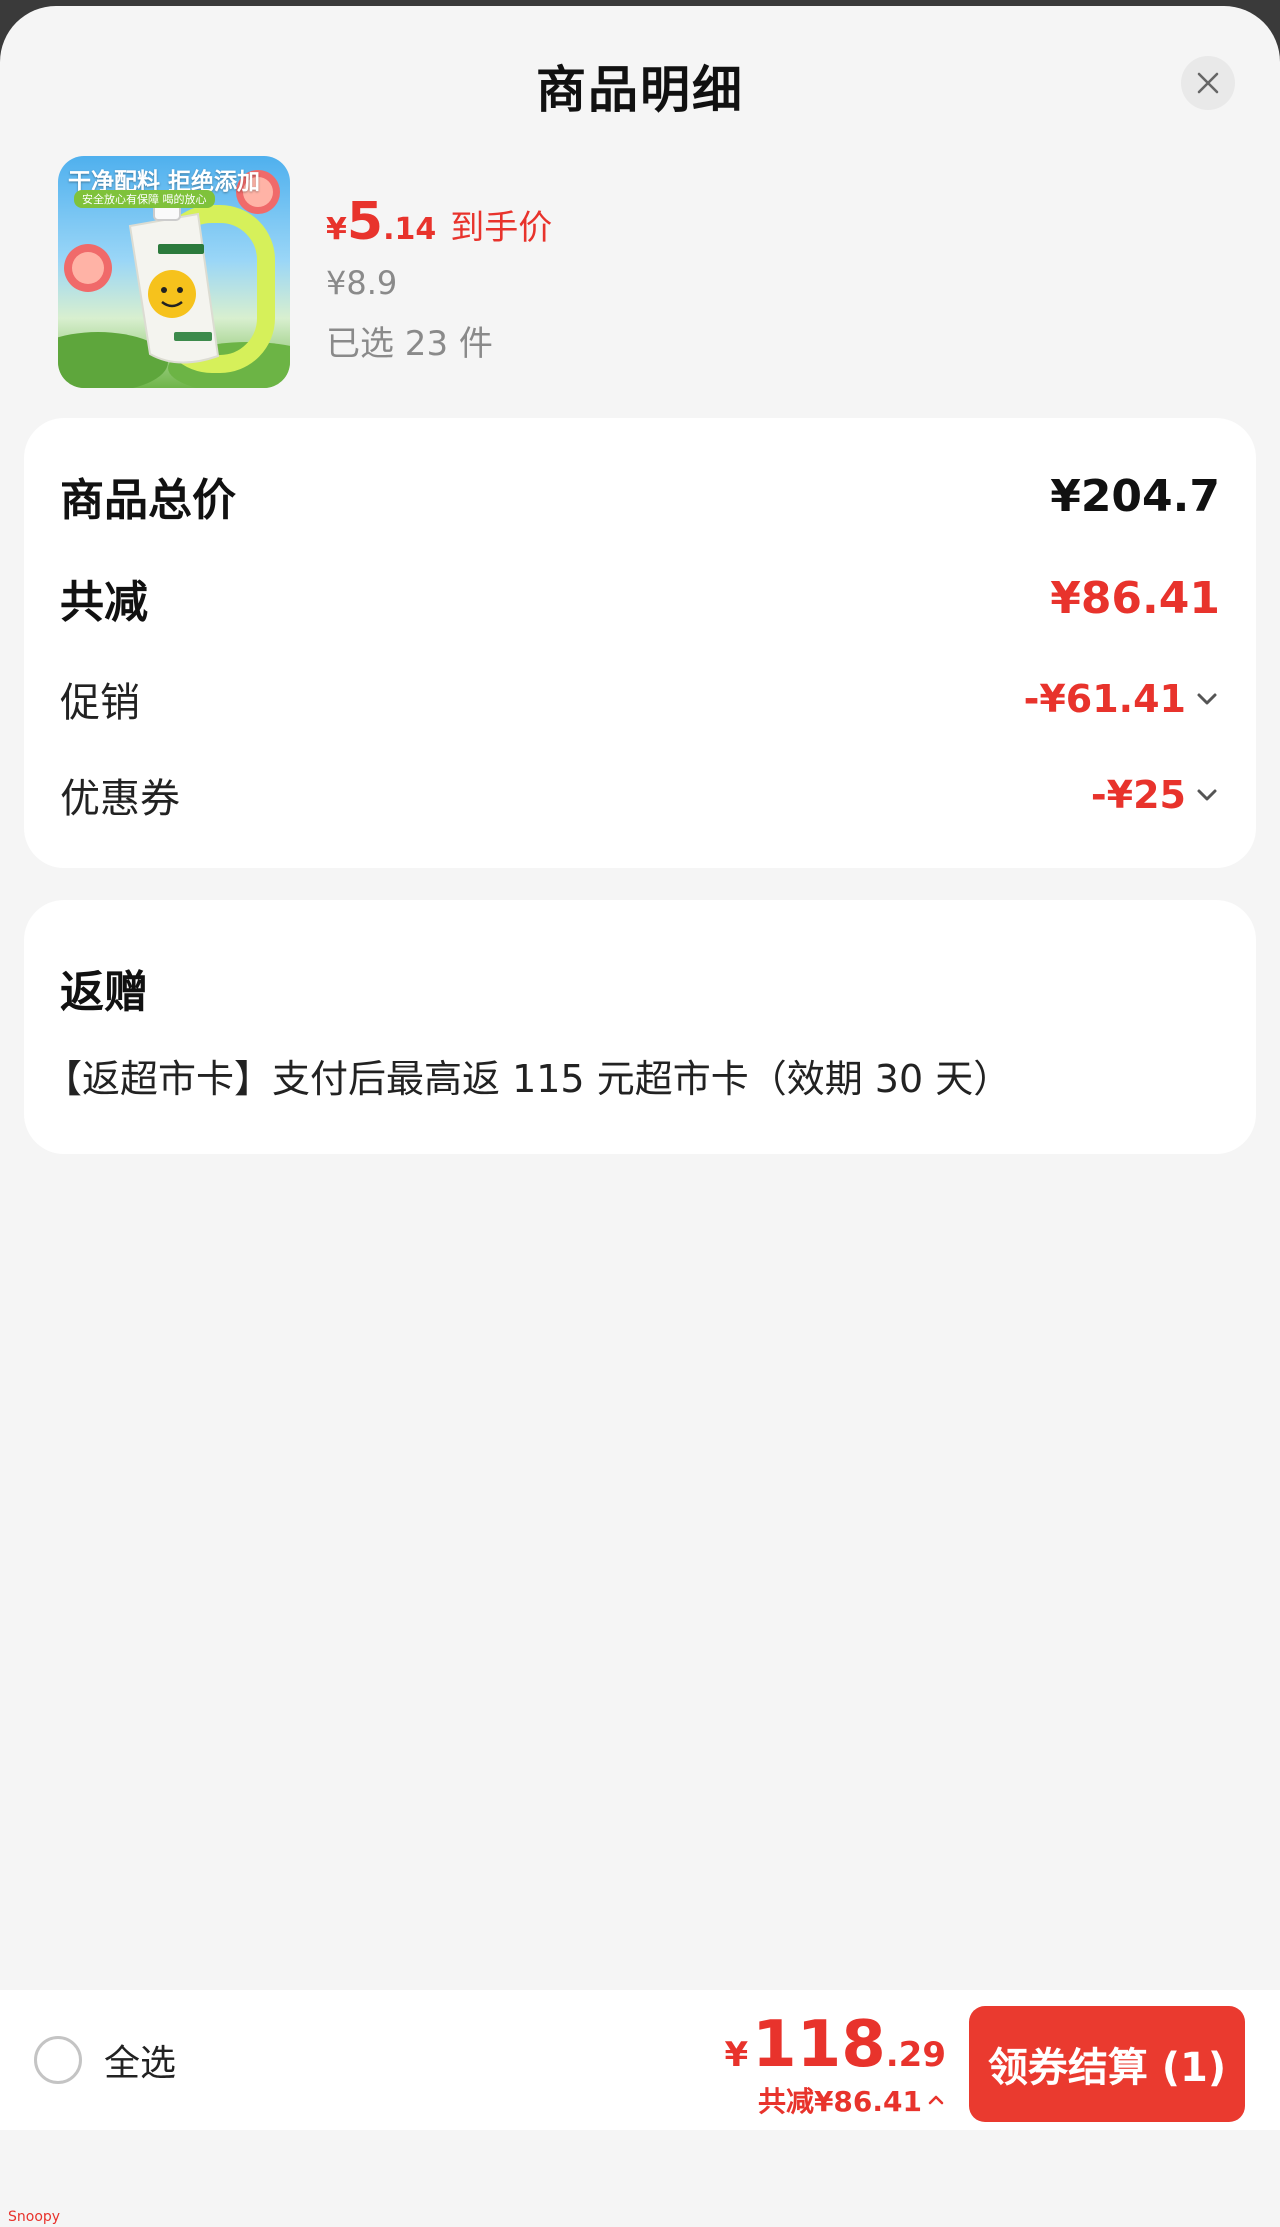 The height and width of the screenshot is (2227, 1280). I want to click on promotion-value-group: -¥61.41, so click(1122, 699).